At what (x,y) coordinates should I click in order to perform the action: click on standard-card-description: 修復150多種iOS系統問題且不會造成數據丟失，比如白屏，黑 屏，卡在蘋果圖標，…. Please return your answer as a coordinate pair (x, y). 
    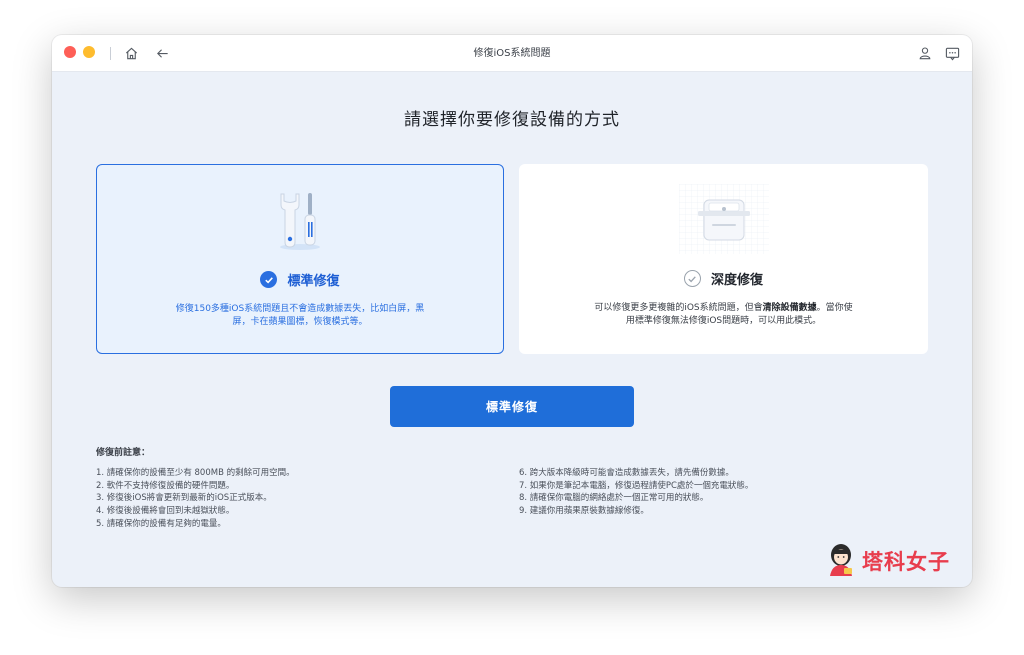
    Looking at the image, I should click on (300, 316).